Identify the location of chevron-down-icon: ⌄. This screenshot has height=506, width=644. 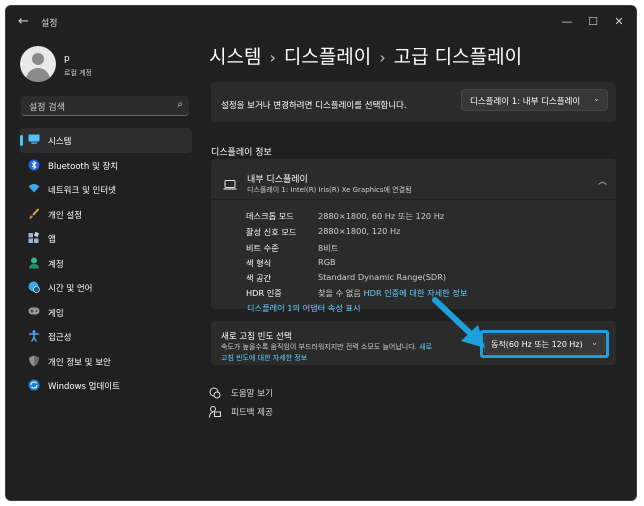
(596, 98).